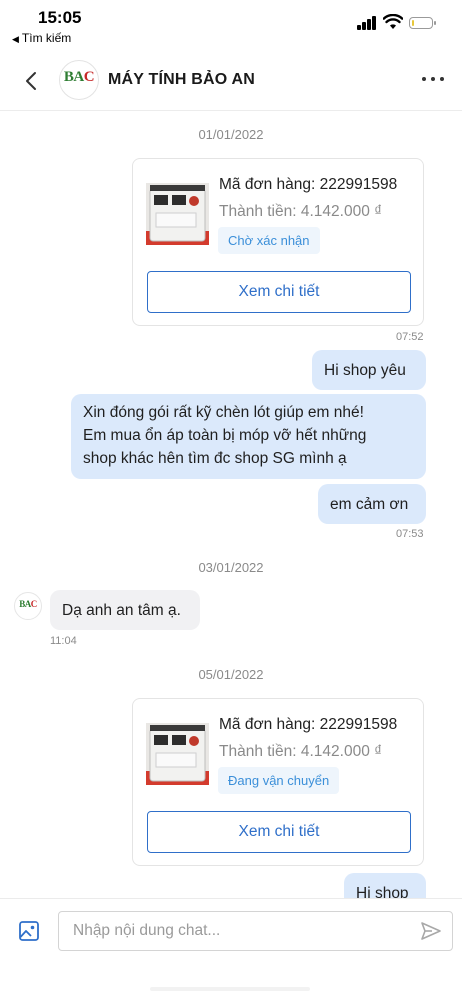  What do you see at coordinates (29, 931) in the screenshot?
I see `image-icon` at bounding box center [29, 931].